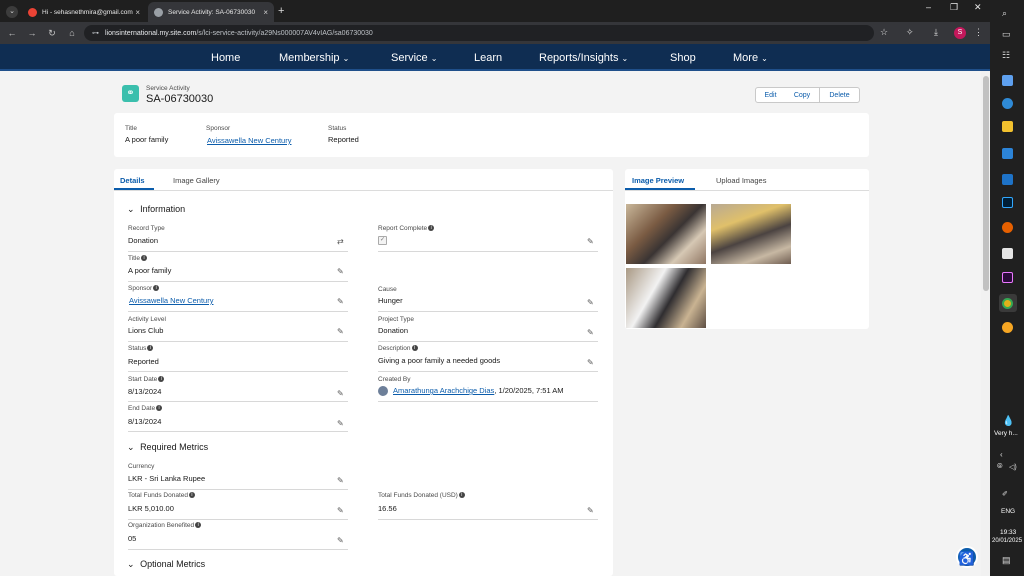 The height and width of the screenshot is (576, 1024). What do you see at coordinates (382, 240) in the screenshot?
I see `report-complete-checkbox: ✓` at bounding box center [382, 240].